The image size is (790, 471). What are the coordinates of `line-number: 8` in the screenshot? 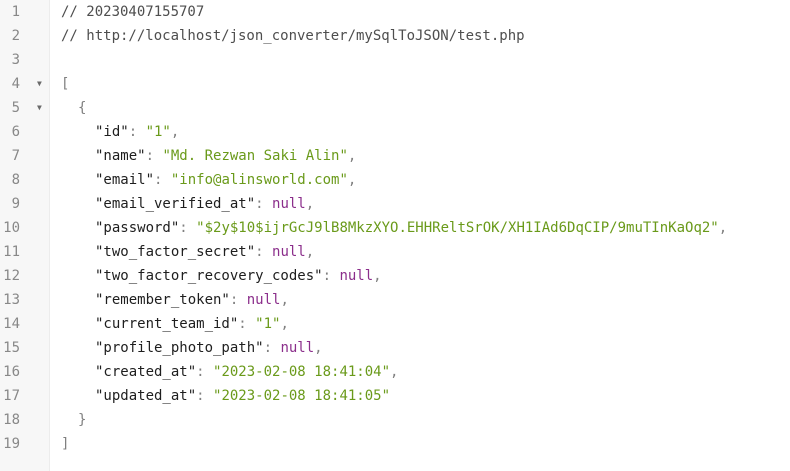 It's located at (15, 180).